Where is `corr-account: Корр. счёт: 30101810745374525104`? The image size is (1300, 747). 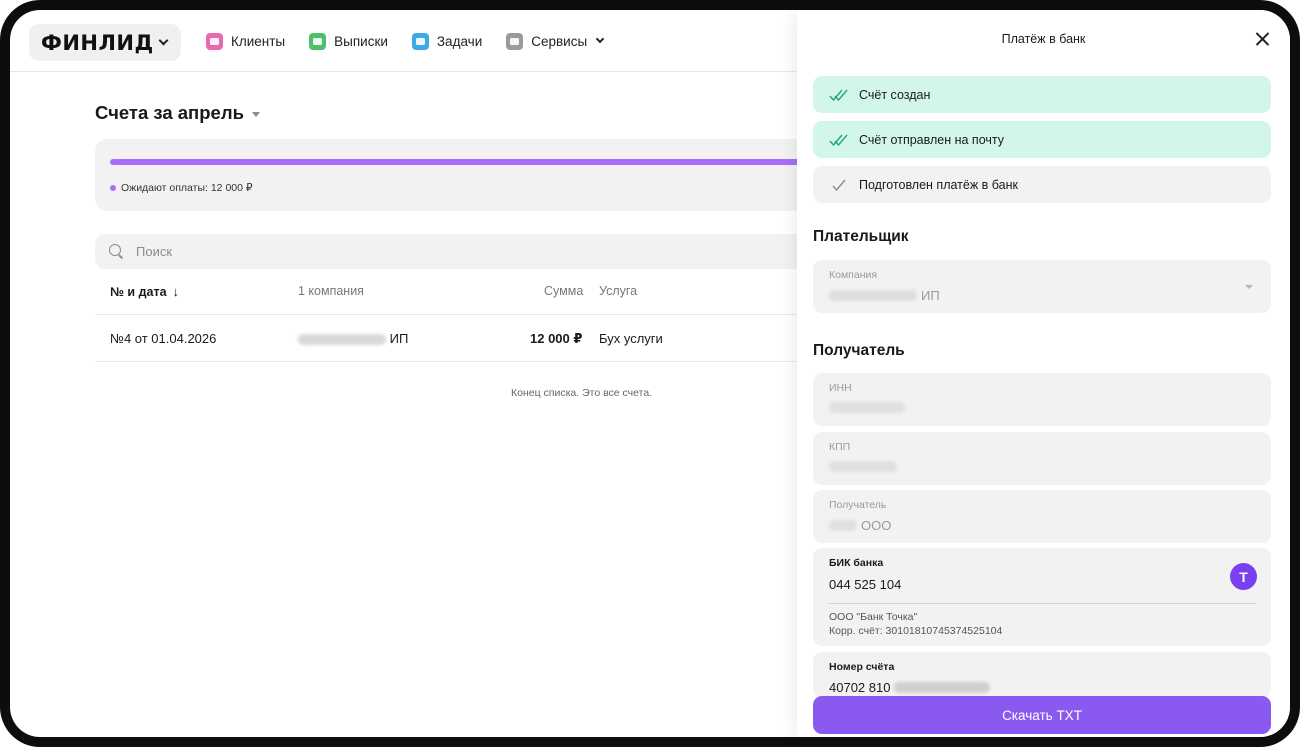 corr-account: Корр. счёт: 30101810745374525104 is located at coordinates (916, 631).